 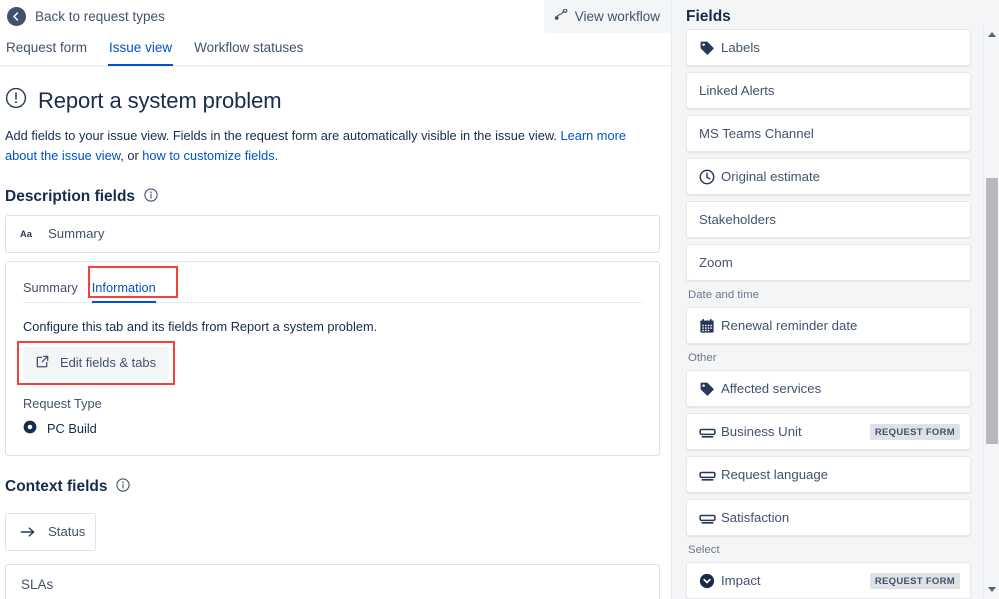 What do you see at coordinates (761, 431) in the screenshot?
I see `fields-panel-item-label: Business Unit` at bounding box center [761, 431].